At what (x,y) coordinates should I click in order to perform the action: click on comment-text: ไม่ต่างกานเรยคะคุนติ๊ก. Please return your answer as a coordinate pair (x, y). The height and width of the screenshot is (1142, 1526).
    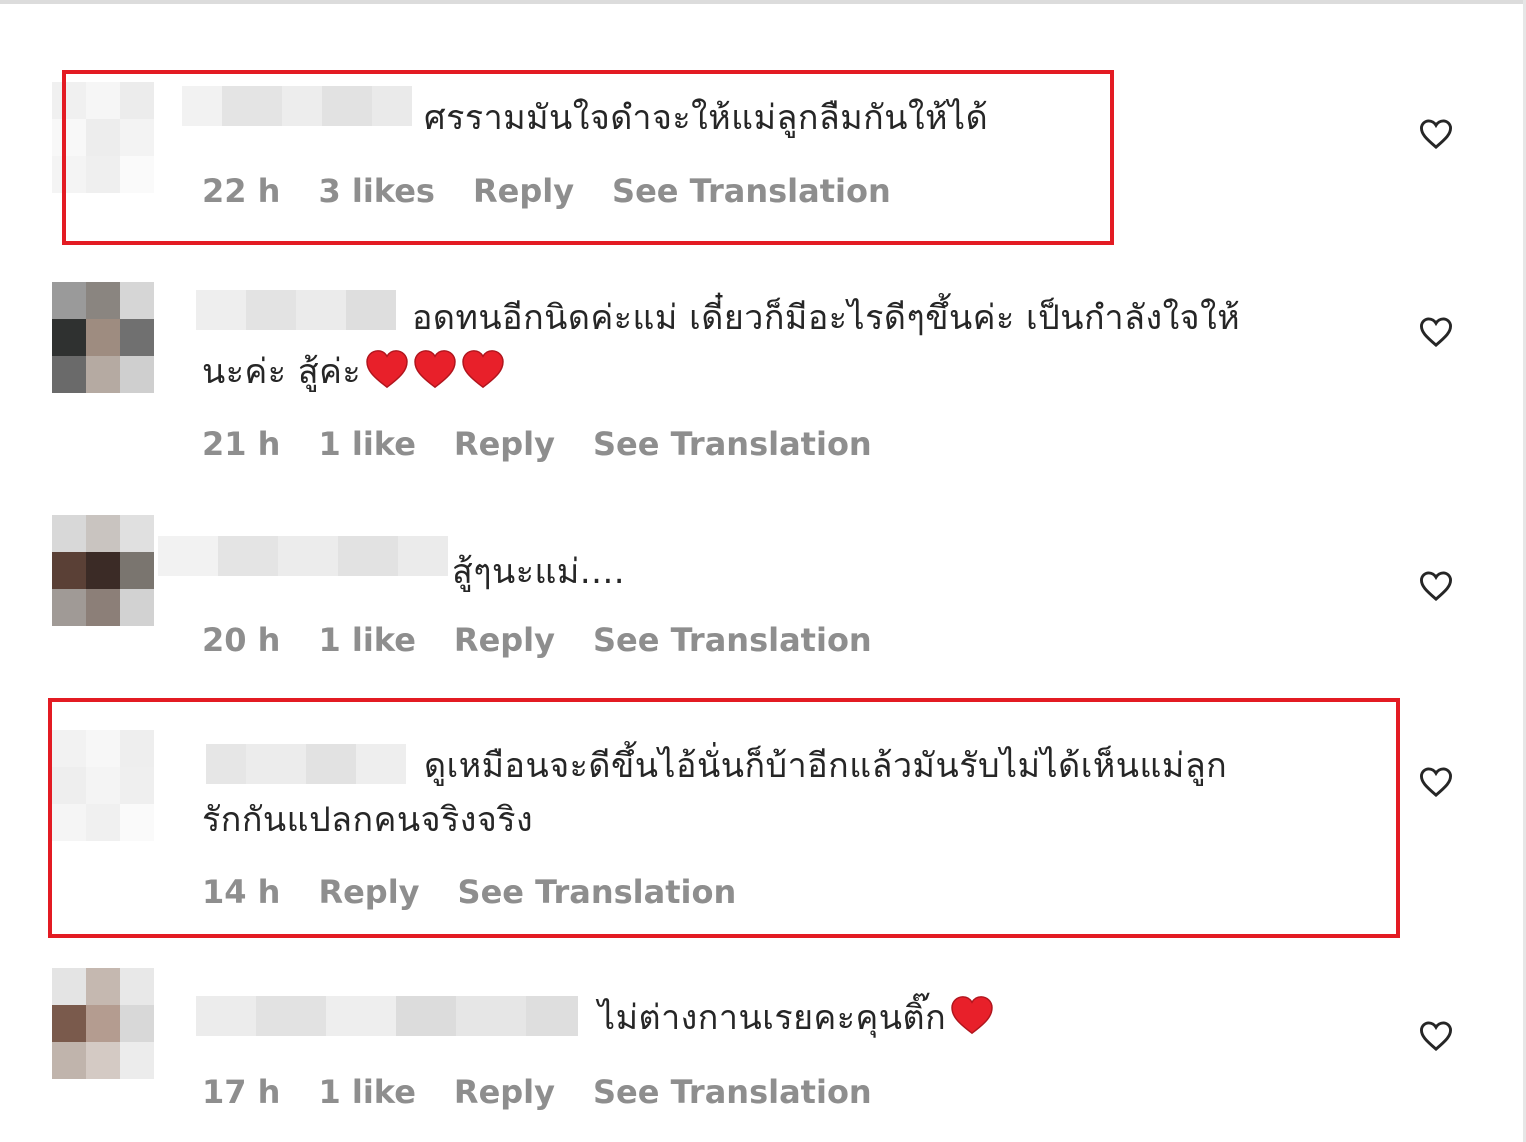
    Looking at the image, I should click on (796, 1018).